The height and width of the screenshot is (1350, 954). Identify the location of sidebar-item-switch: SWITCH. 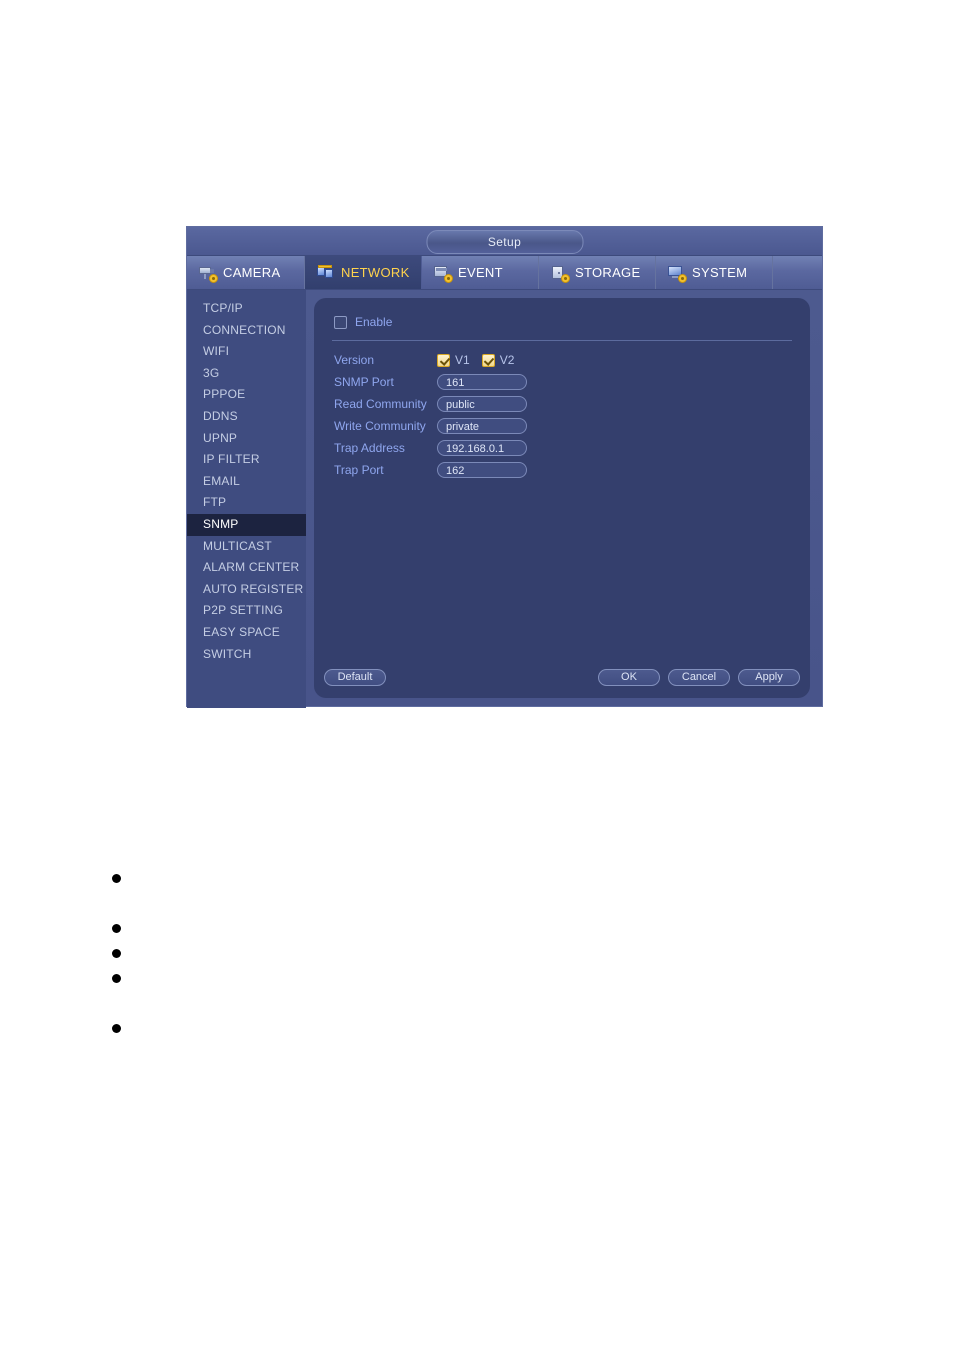
(246, 655).